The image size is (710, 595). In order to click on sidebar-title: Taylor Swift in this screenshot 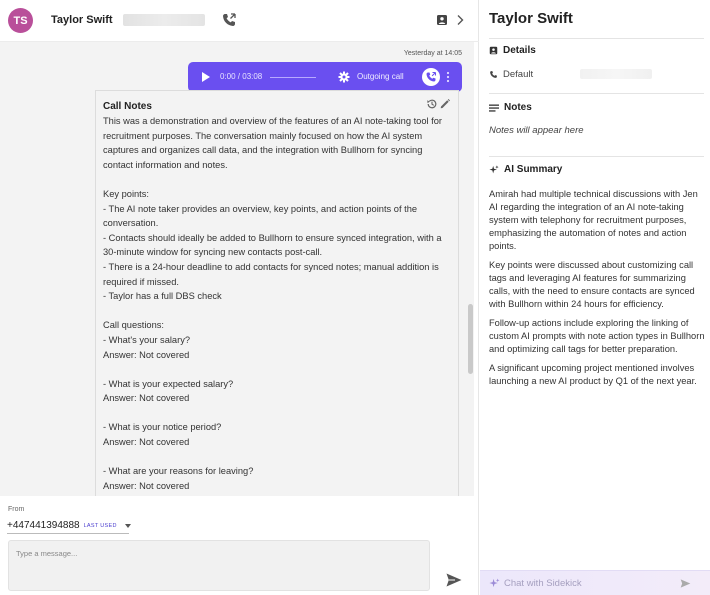, I will do `click(531, 18)`.